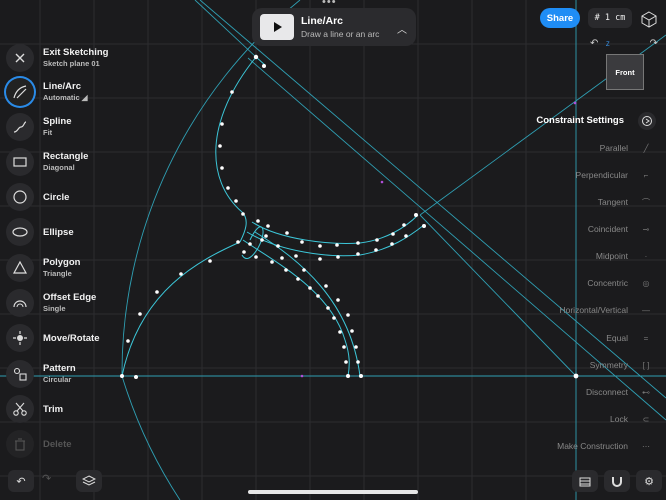 This screenshot has width=666, height=500. I want to click on line-arc-icon, so click(20, 92).